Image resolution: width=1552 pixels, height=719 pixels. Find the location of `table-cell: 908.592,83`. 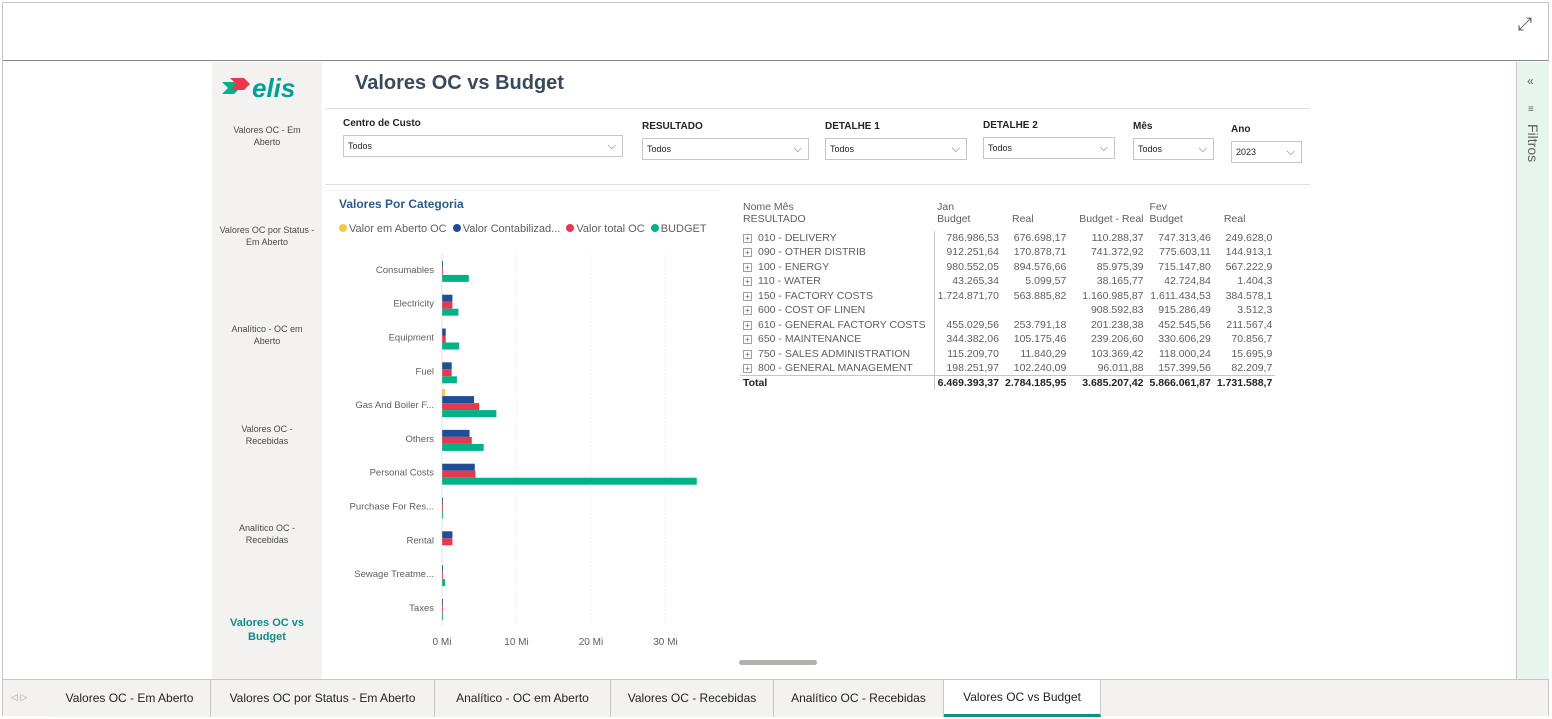

table-cell: 908.592,83 is located at coordinates (1117, 310).